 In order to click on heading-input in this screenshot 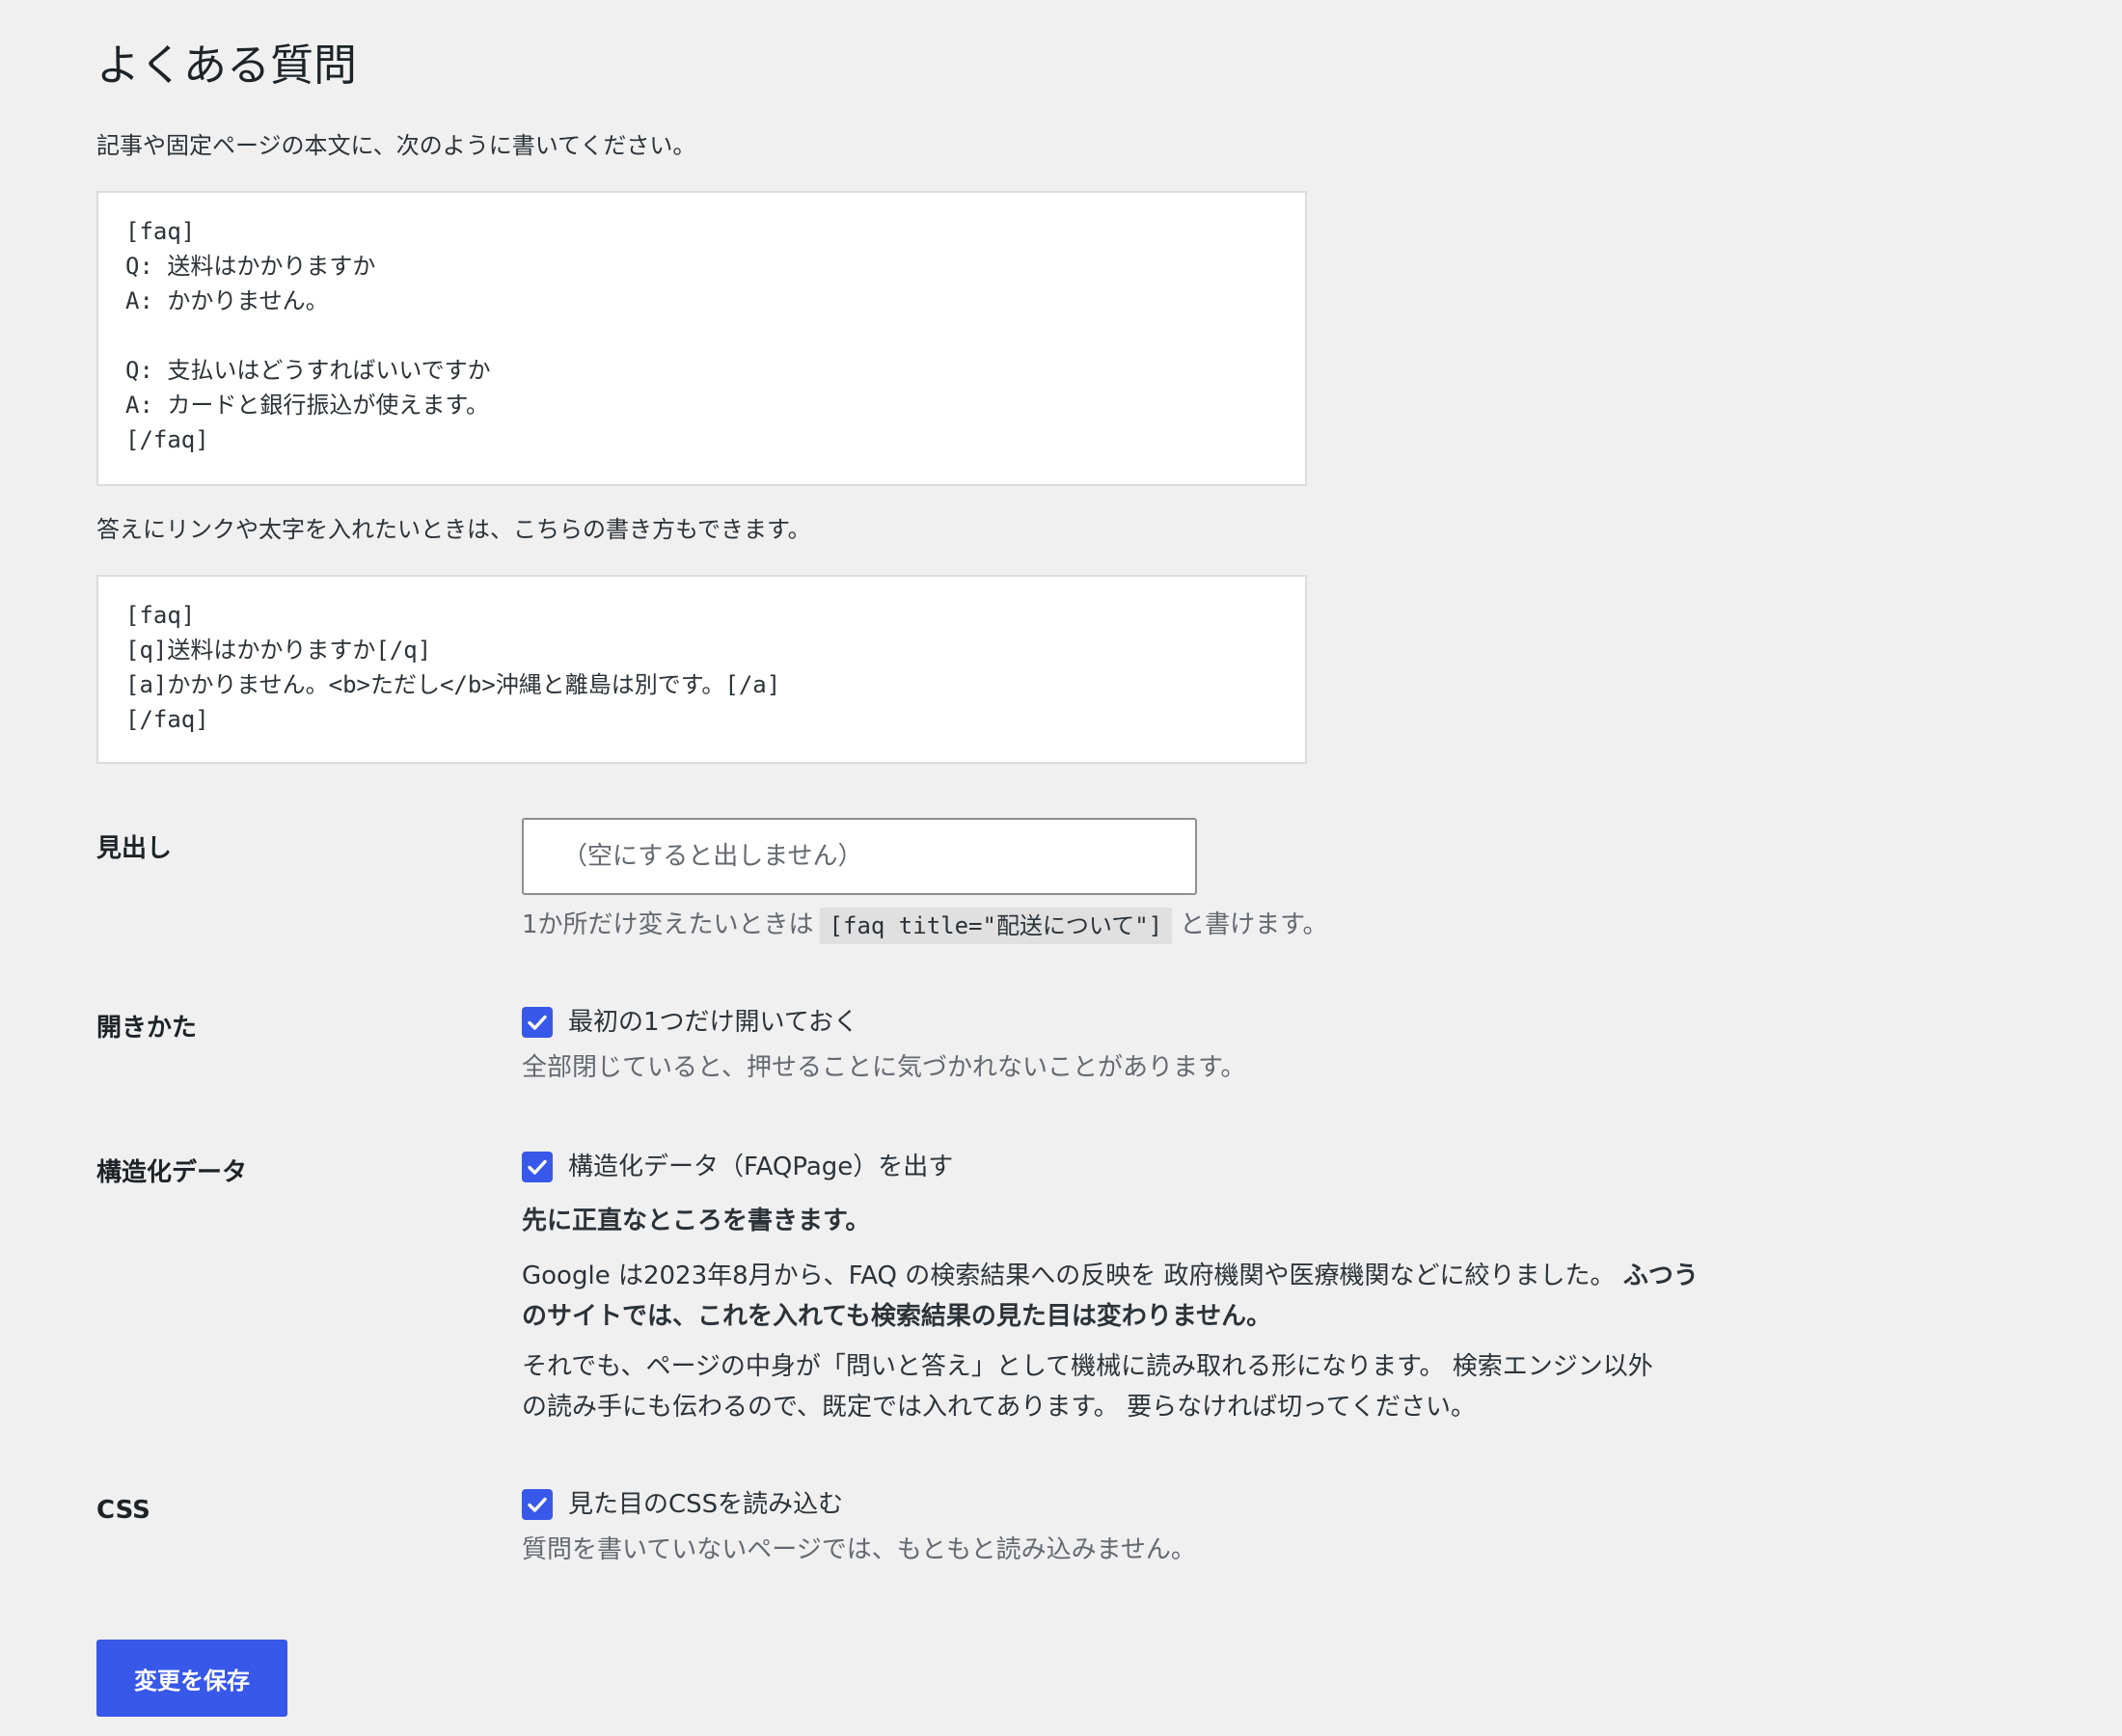, I will do `click(860, 856)`.